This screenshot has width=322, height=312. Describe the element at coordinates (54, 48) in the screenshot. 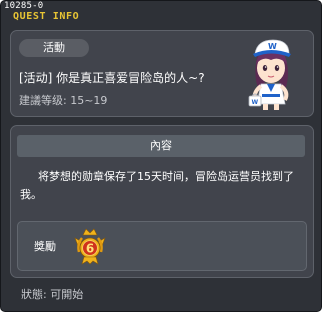

I see `quest-type-tag: 活動` at that location.